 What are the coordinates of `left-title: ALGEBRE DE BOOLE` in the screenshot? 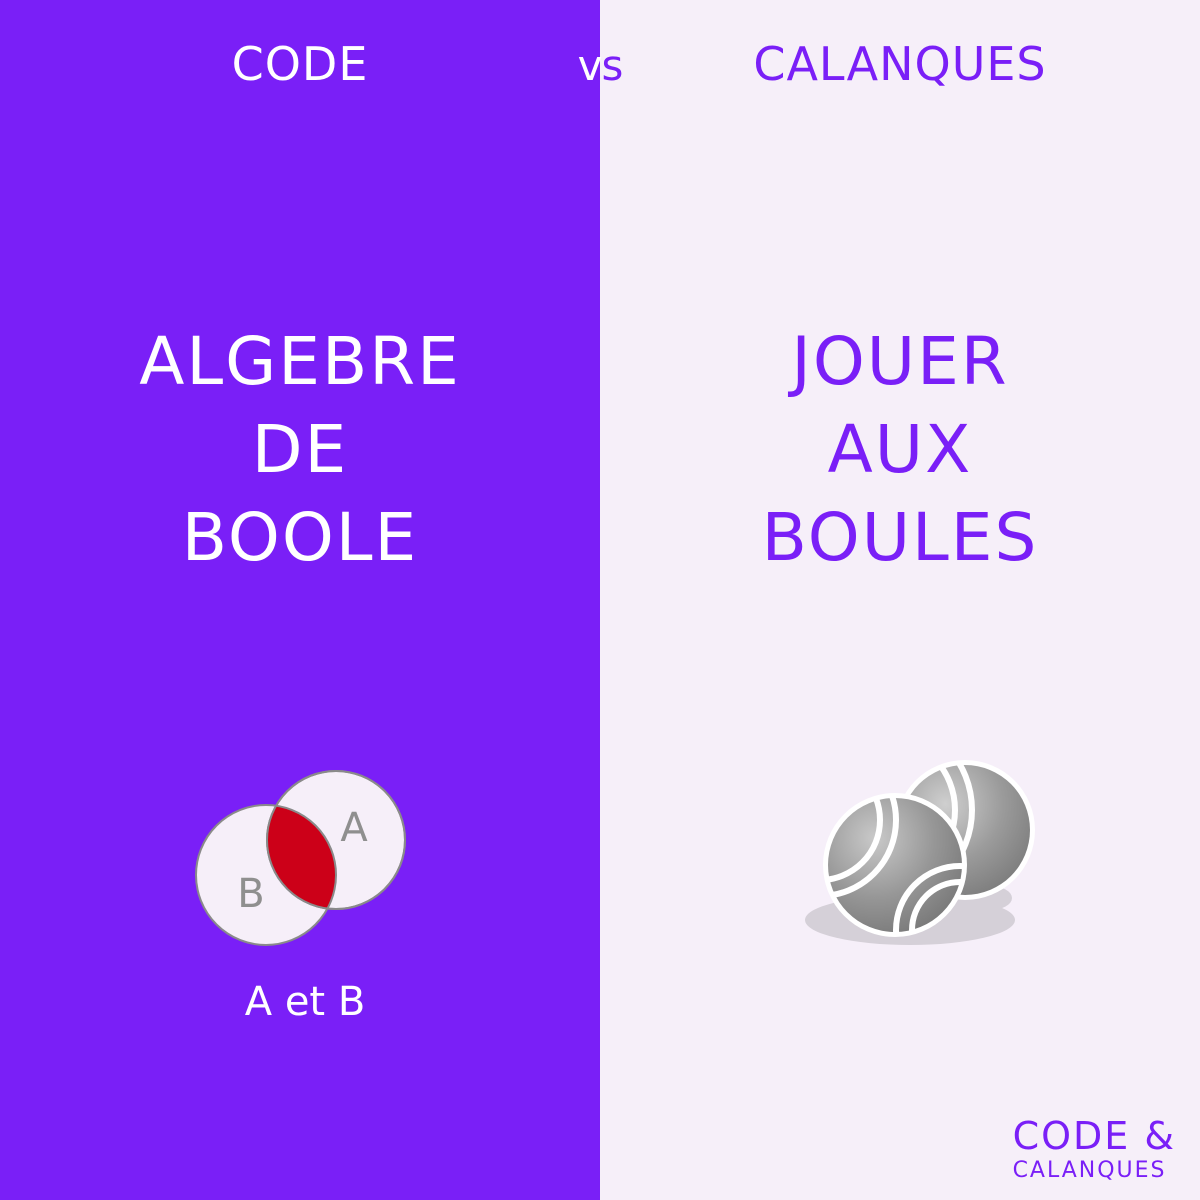 It's located at (300, 450).